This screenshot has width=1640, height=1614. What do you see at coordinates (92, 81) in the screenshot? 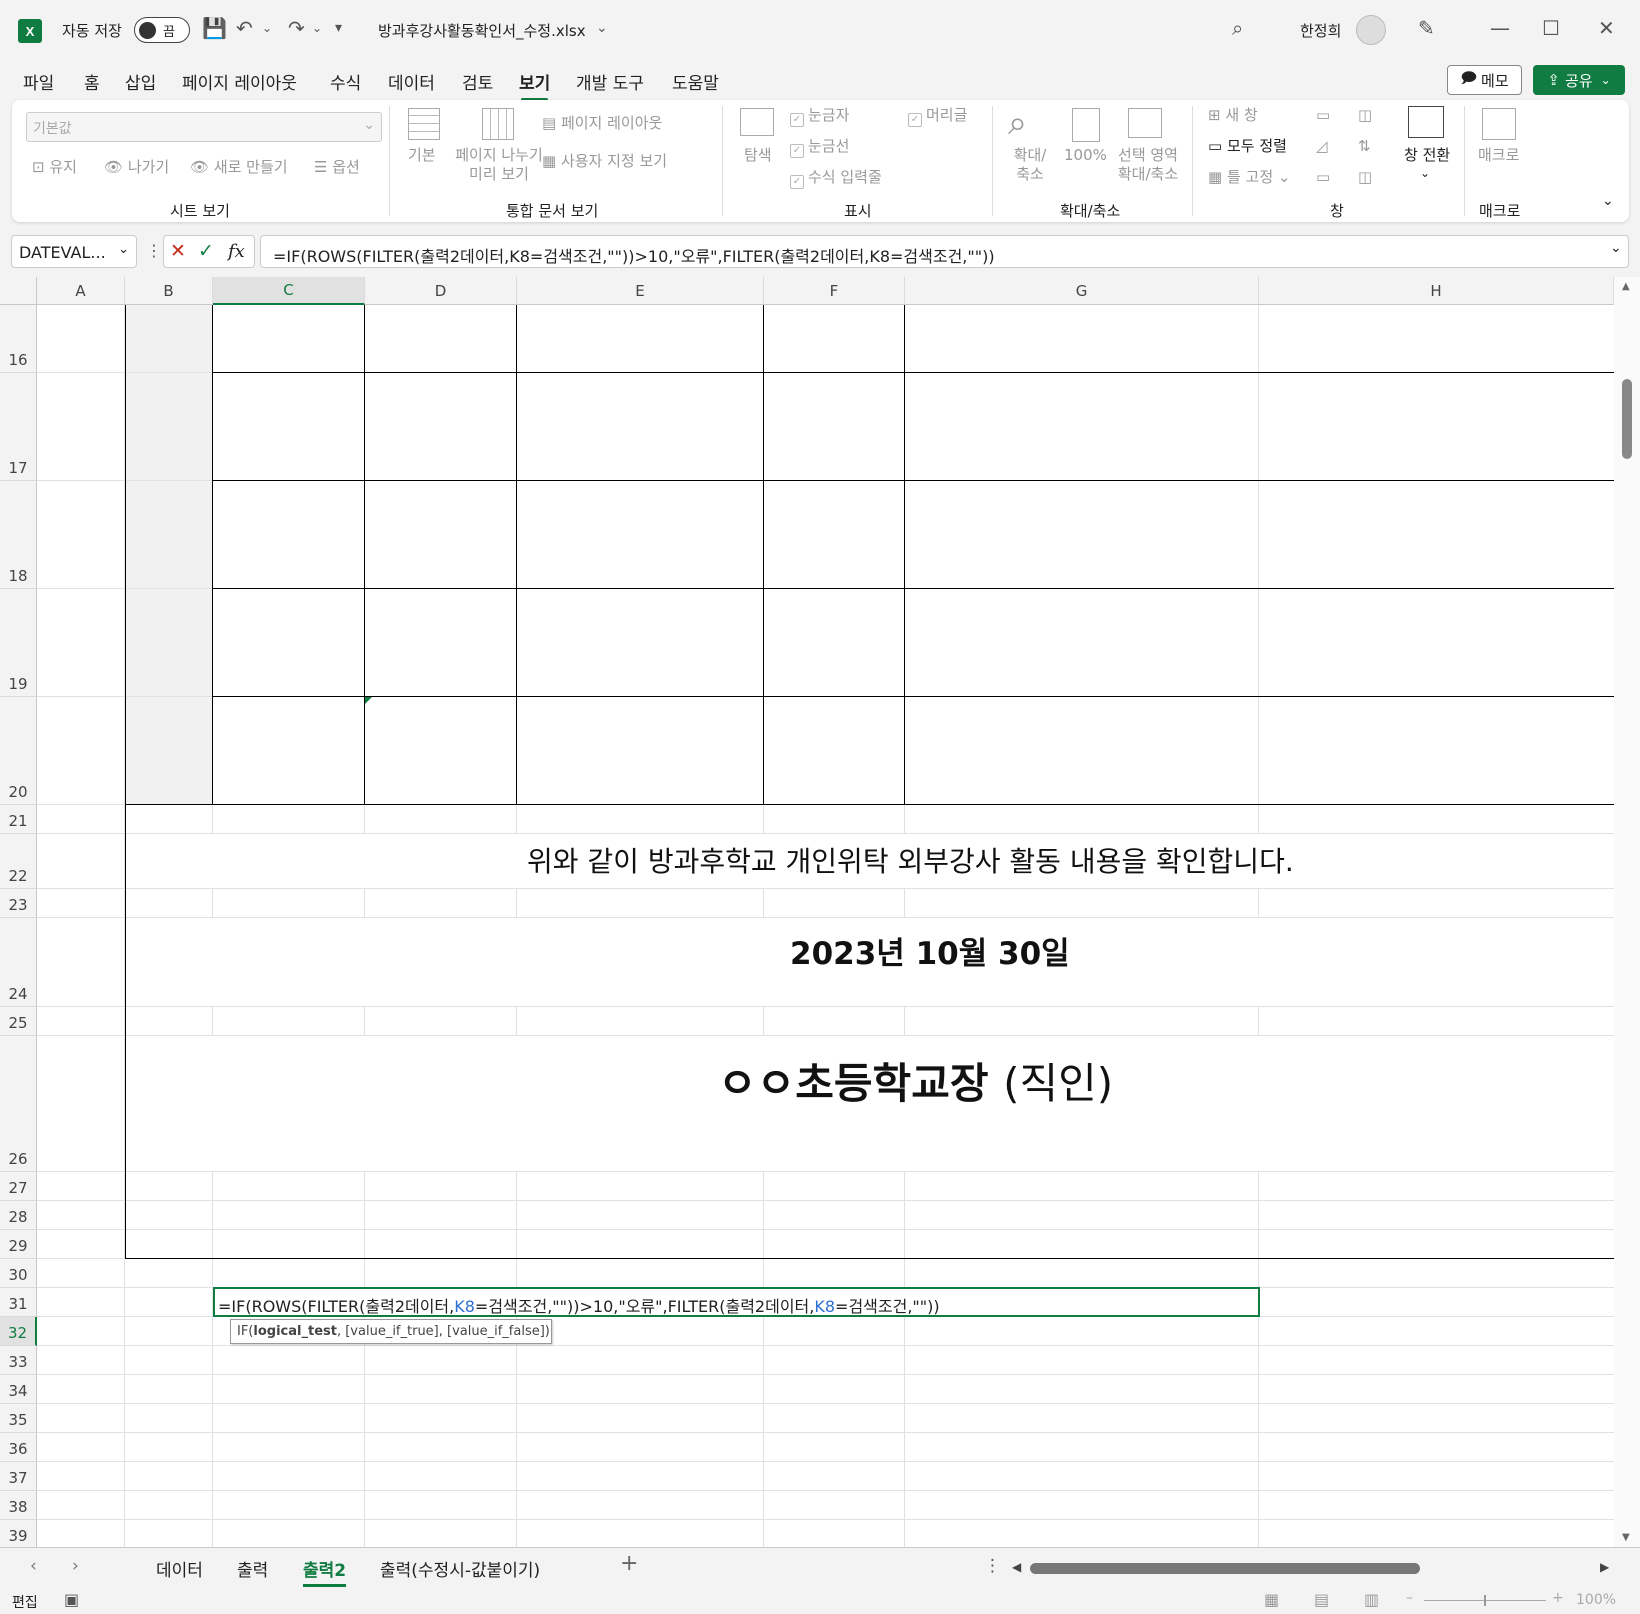
I see `menu-home: 홈` at bounding box center [92, 81].